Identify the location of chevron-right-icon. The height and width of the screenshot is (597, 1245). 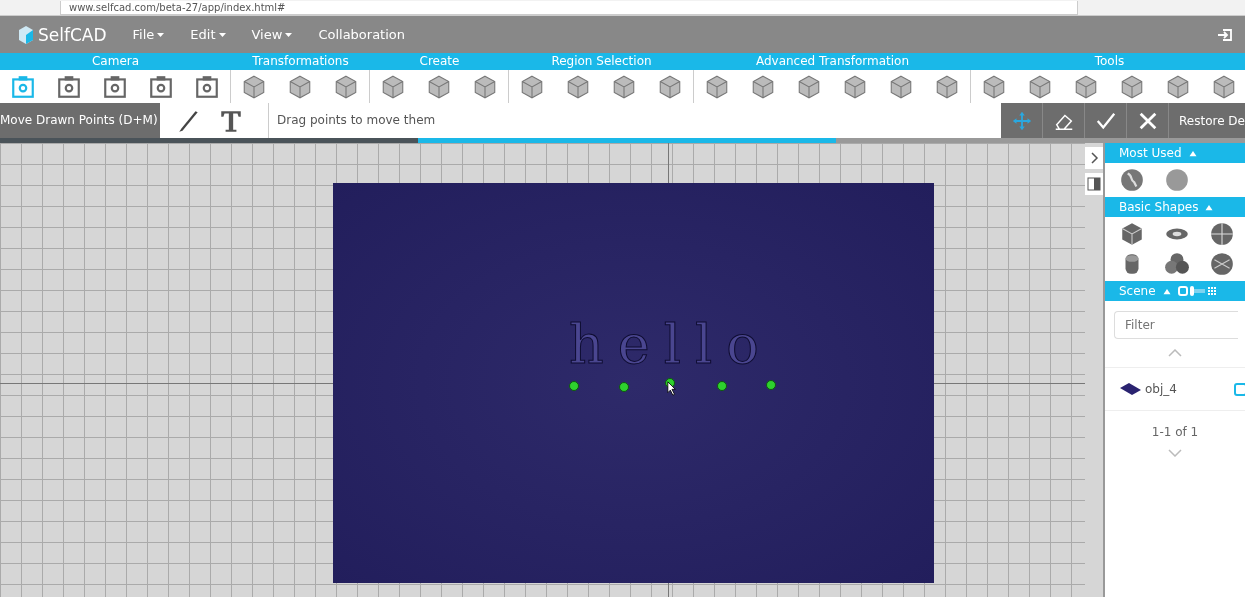
(1094, 158).